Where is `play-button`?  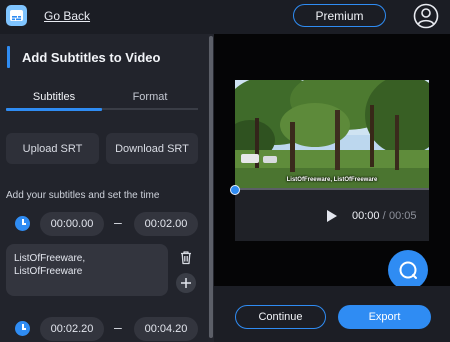 play-button is located at coordinates (332, 216).